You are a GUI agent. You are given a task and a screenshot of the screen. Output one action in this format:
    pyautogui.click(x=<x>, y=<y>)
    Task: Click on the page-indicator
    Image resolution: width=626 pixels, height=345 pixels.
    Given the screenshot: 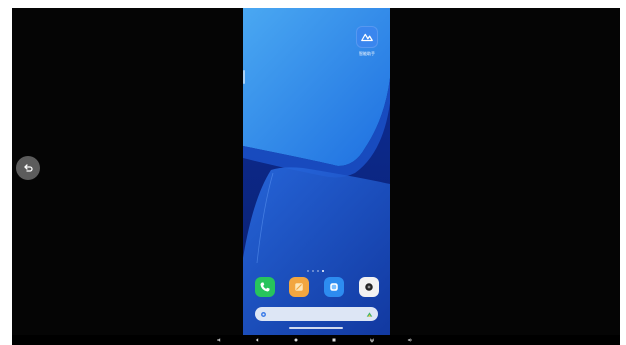 What is the action you would take?
    pyautogui.click(x=315, y=271)
    